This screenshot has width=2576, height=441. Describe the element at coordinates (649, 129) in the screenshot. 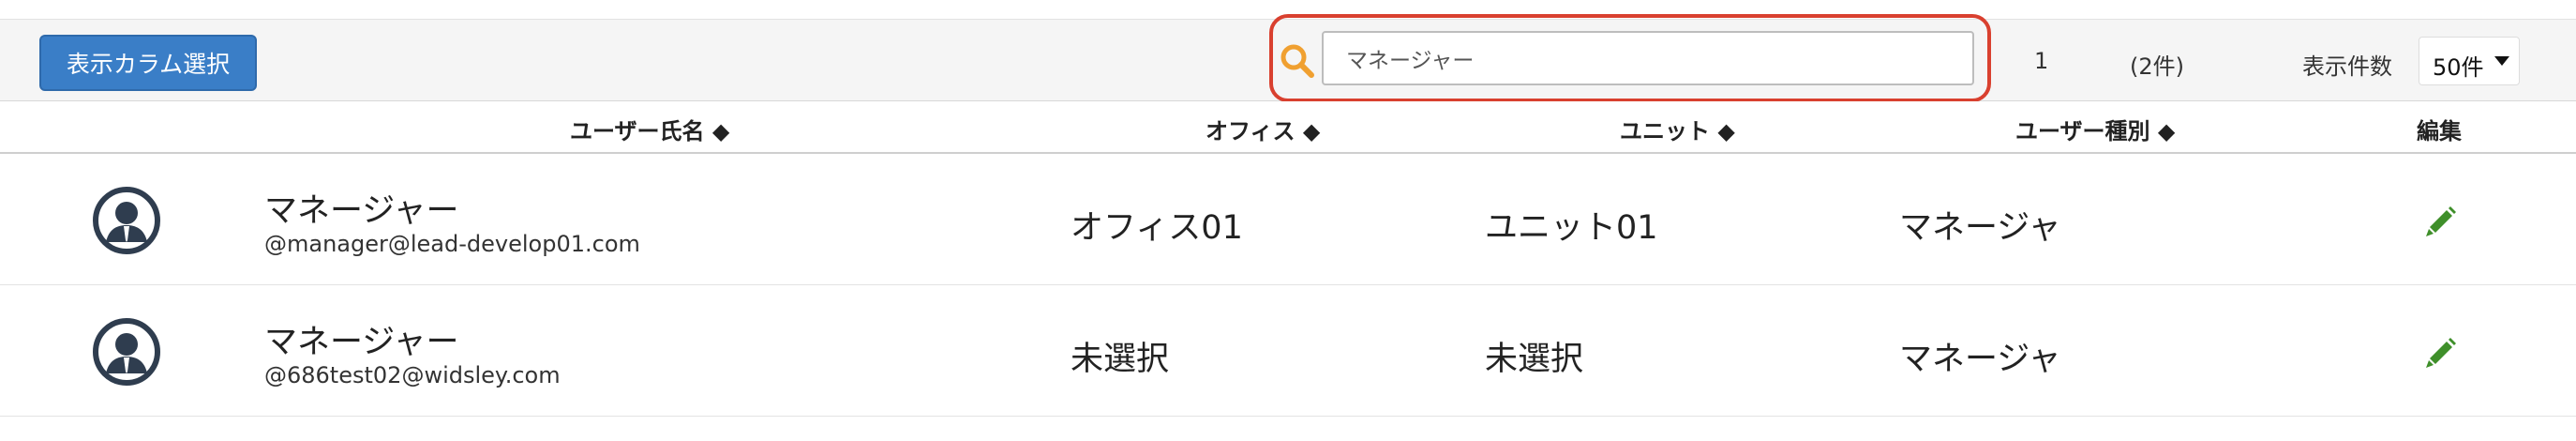

I see `column-header-user-name: ユーザー氏名 ◆` at that location.